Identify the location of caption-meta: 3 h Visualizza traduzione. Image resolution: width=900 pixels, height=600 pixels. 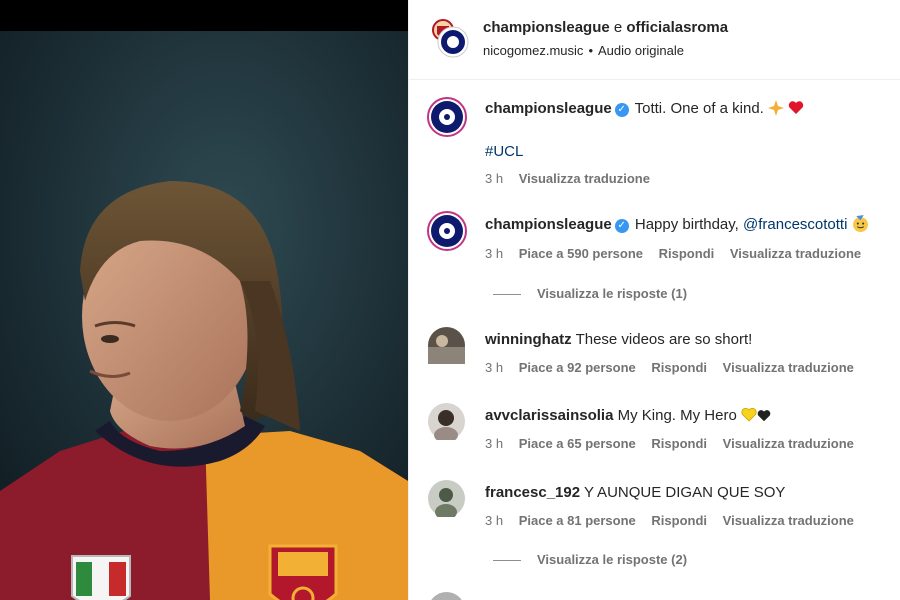
(573, 178).